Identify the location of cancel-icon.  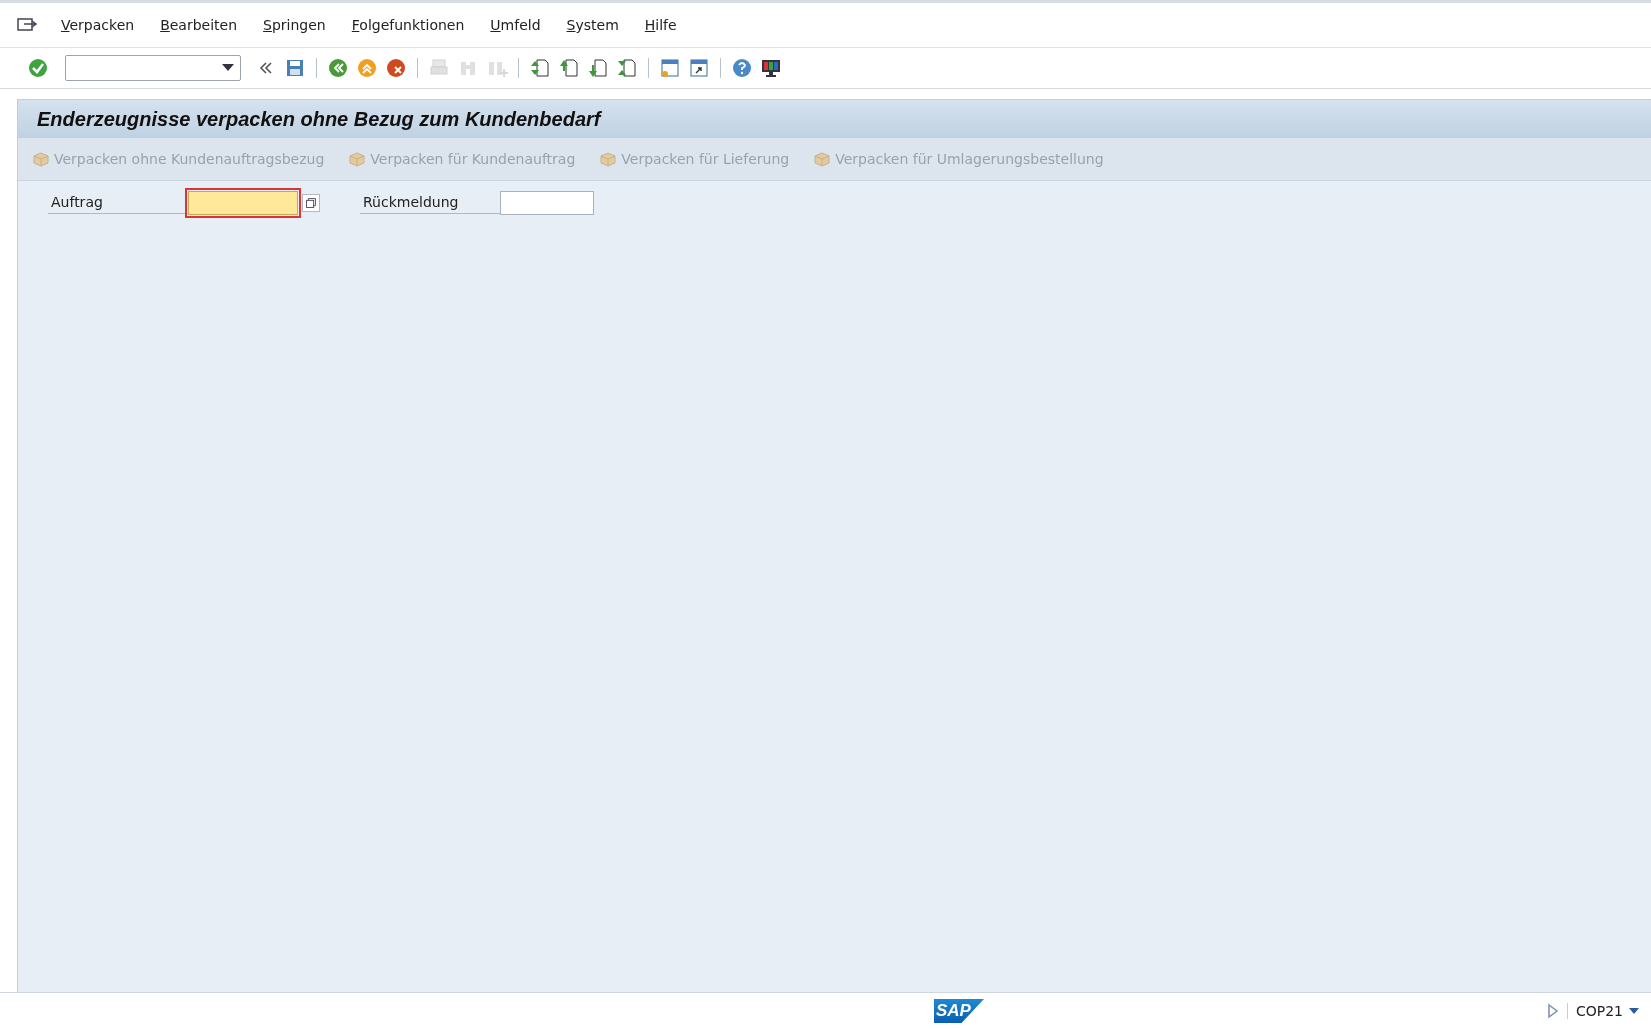
(396, 68).